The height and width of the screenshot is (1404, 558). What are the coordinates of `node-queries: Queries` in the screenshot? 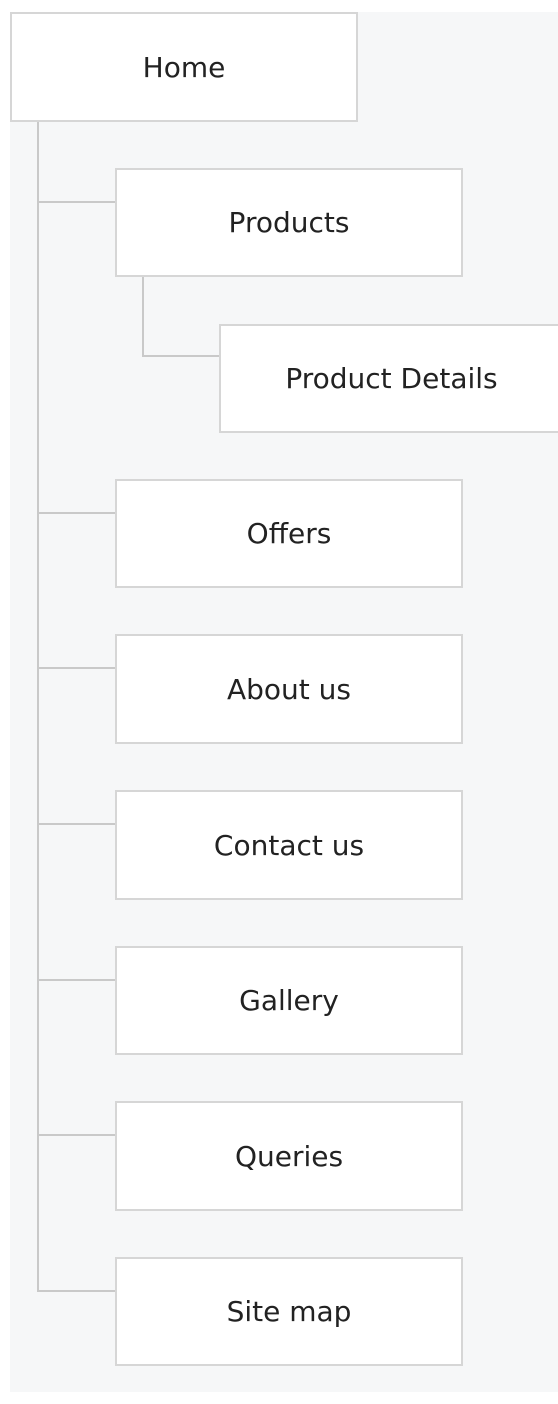 It's located at (289, 1156).